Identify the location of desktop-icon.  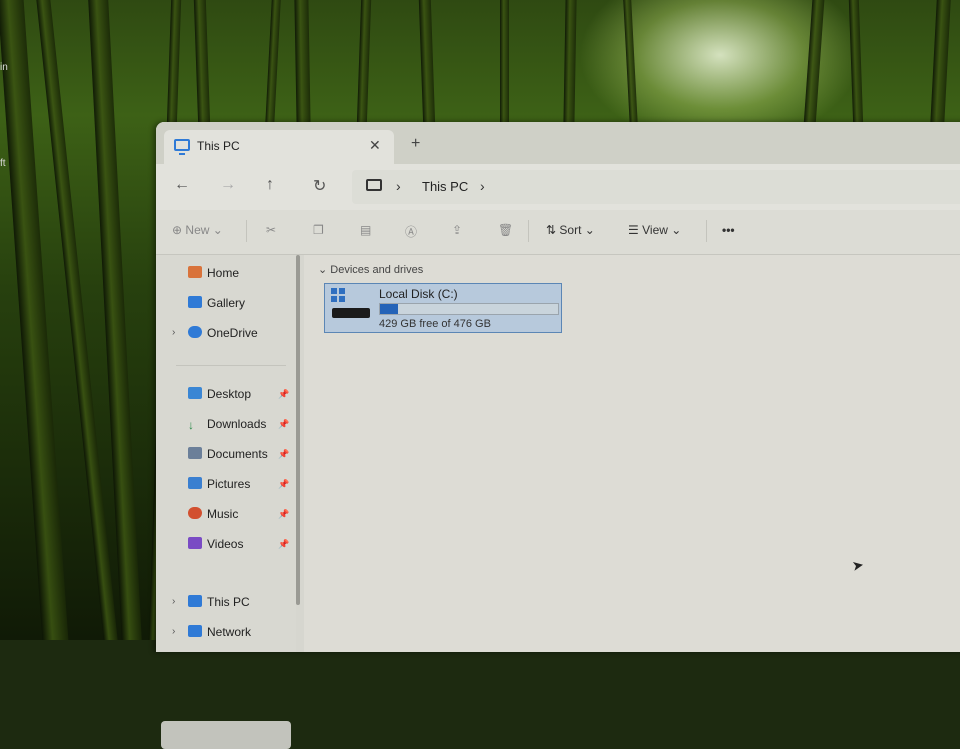
(195, 393).